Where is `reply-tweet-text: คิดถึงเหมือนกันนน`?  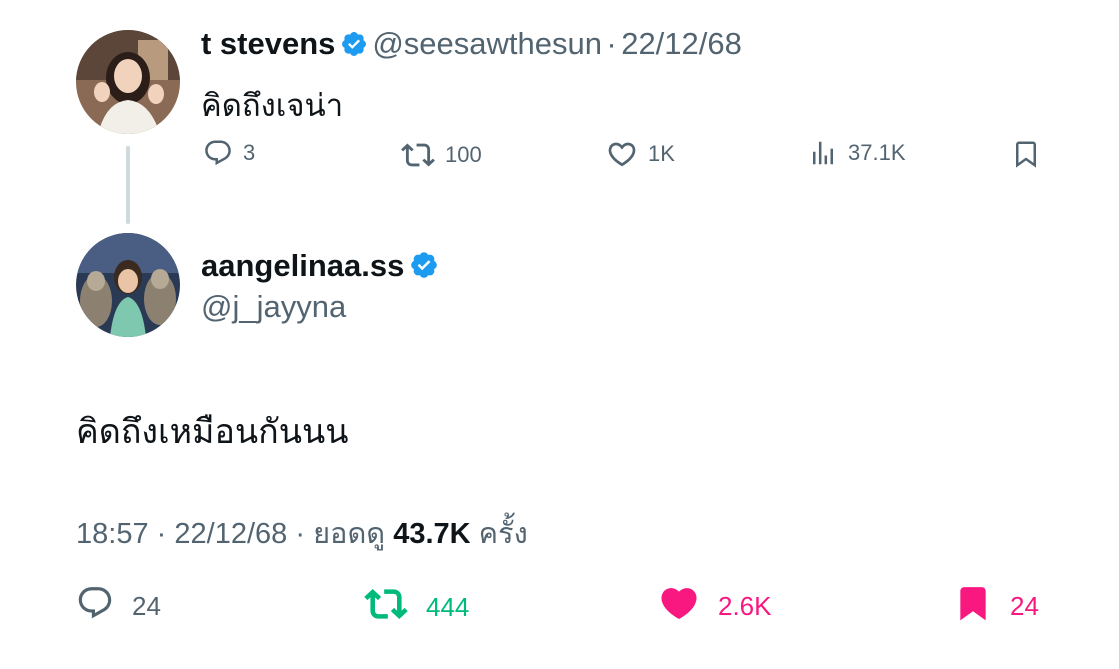
reply-tweet-text: คิดถึงเหมือนกันนน is located at coordinates (212, 432).